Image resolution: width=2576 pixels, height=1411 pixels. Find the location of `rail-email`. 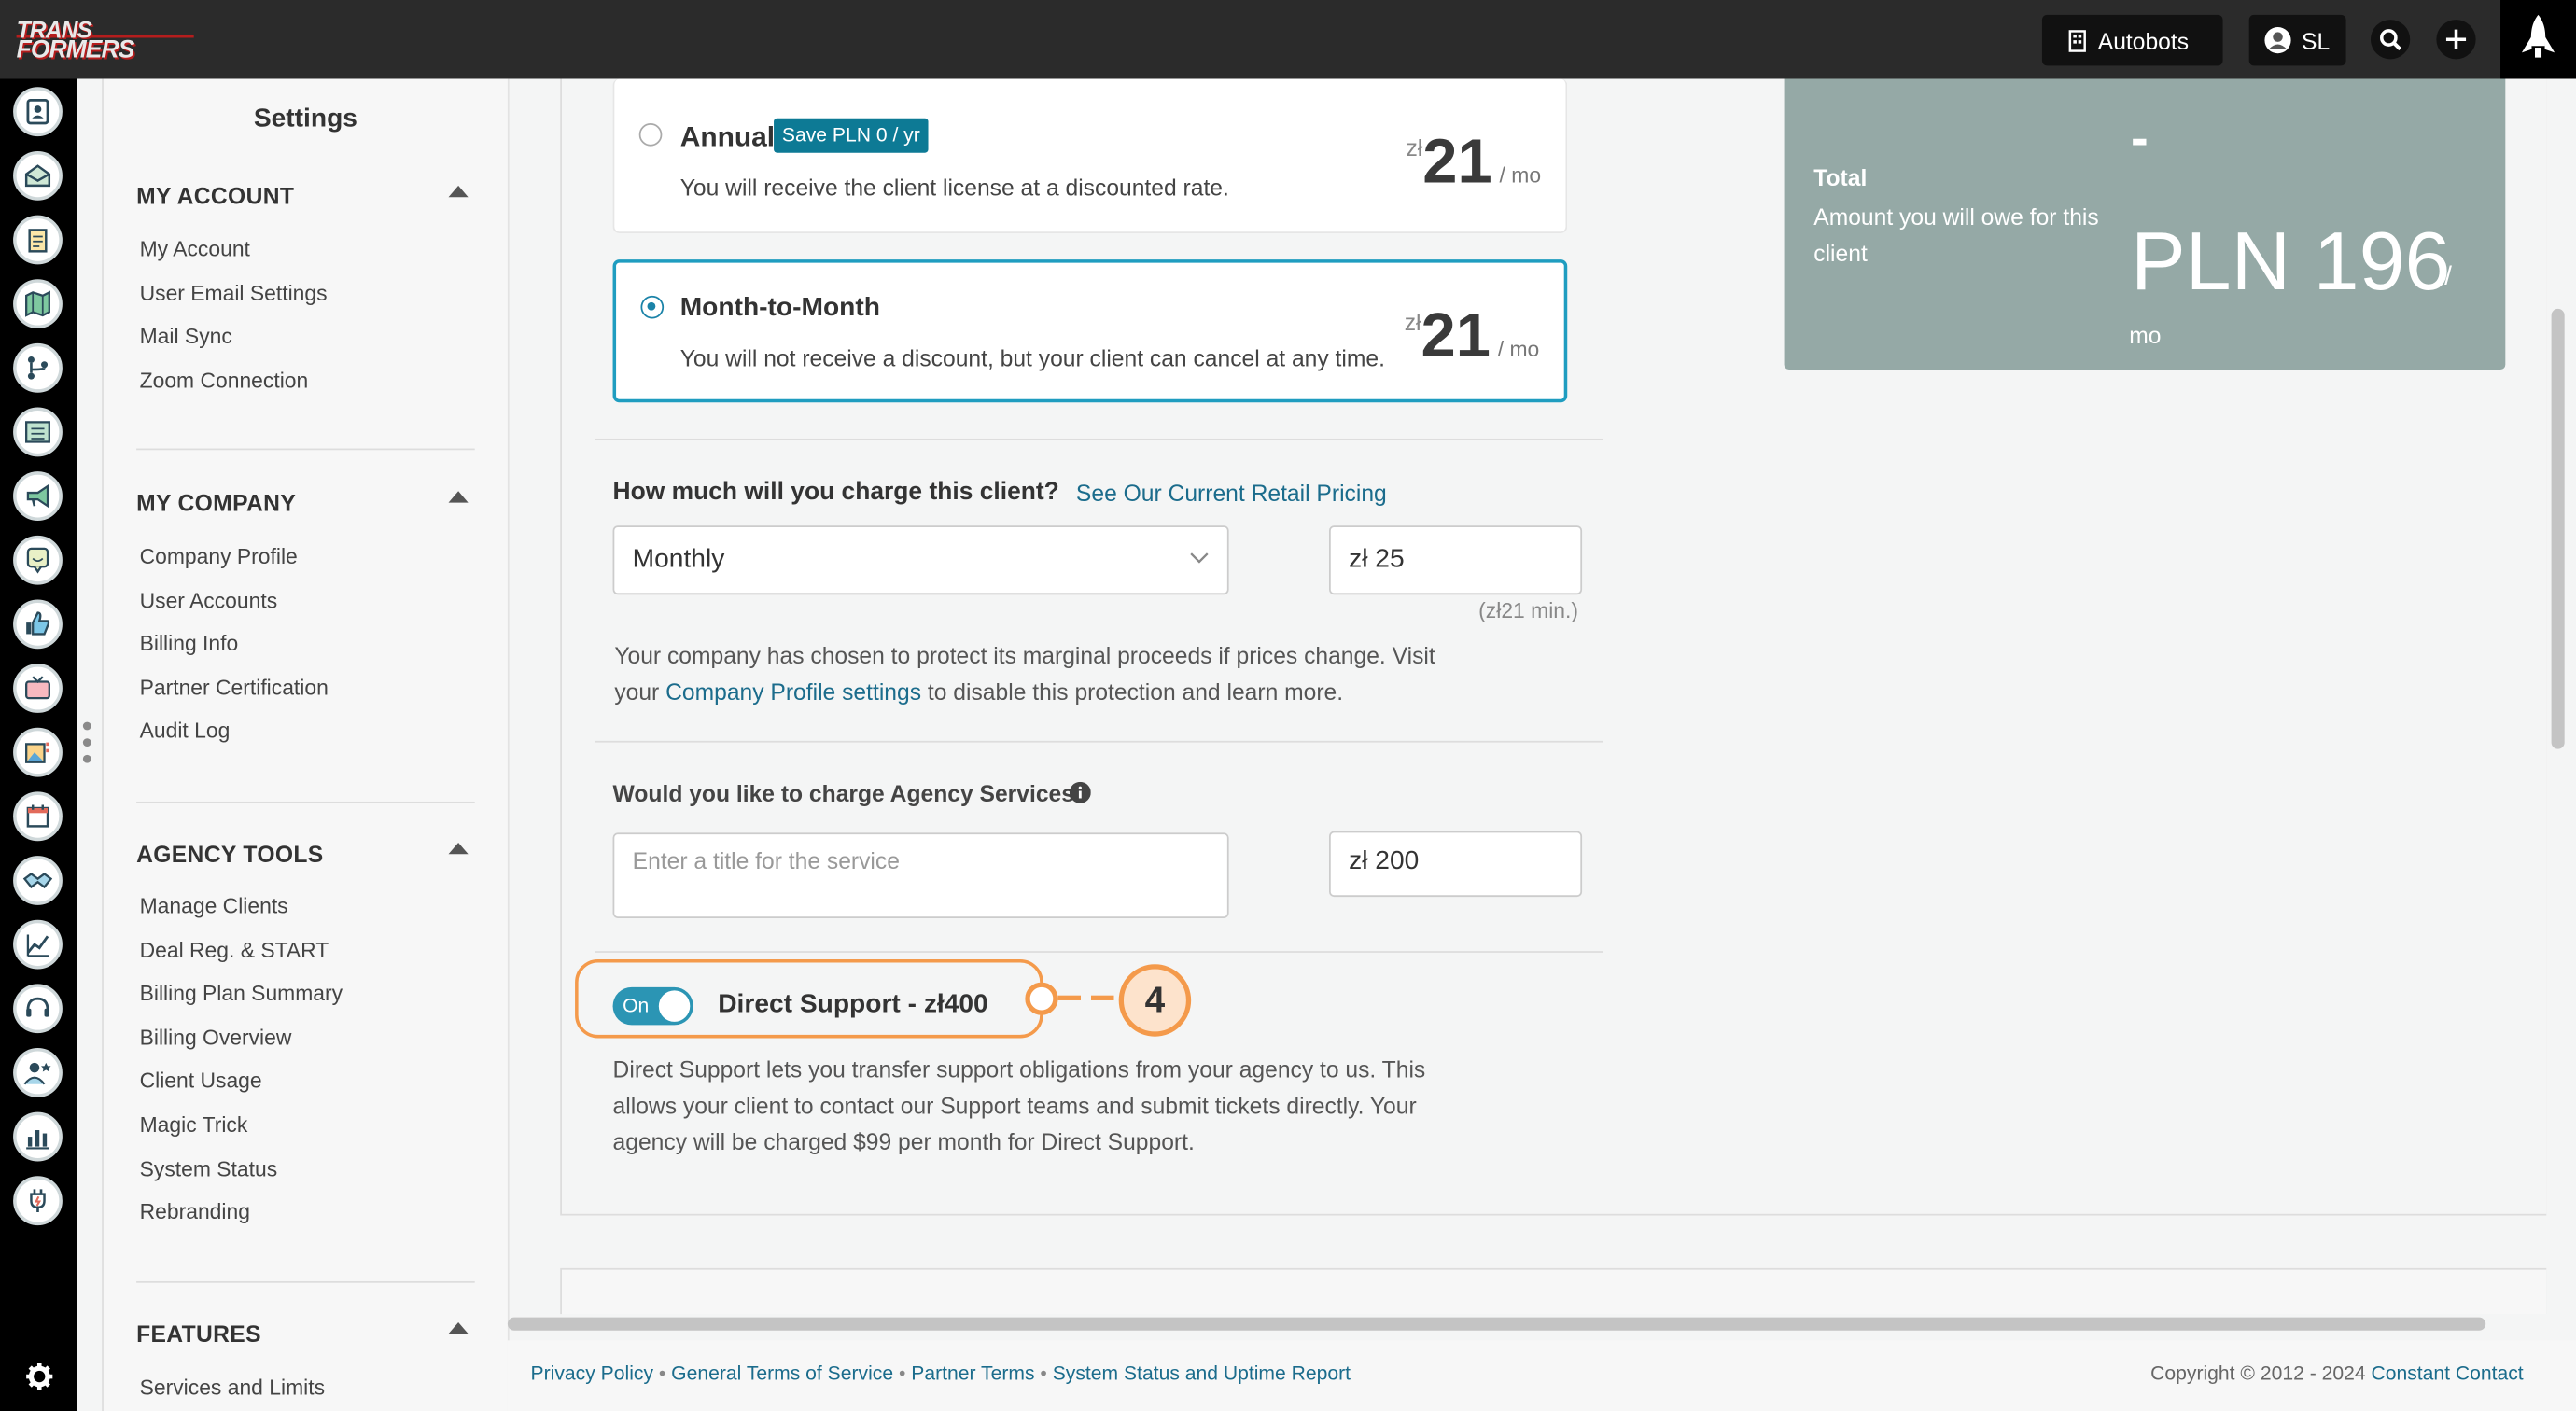

rail-email is located at coordinates (38, 176).